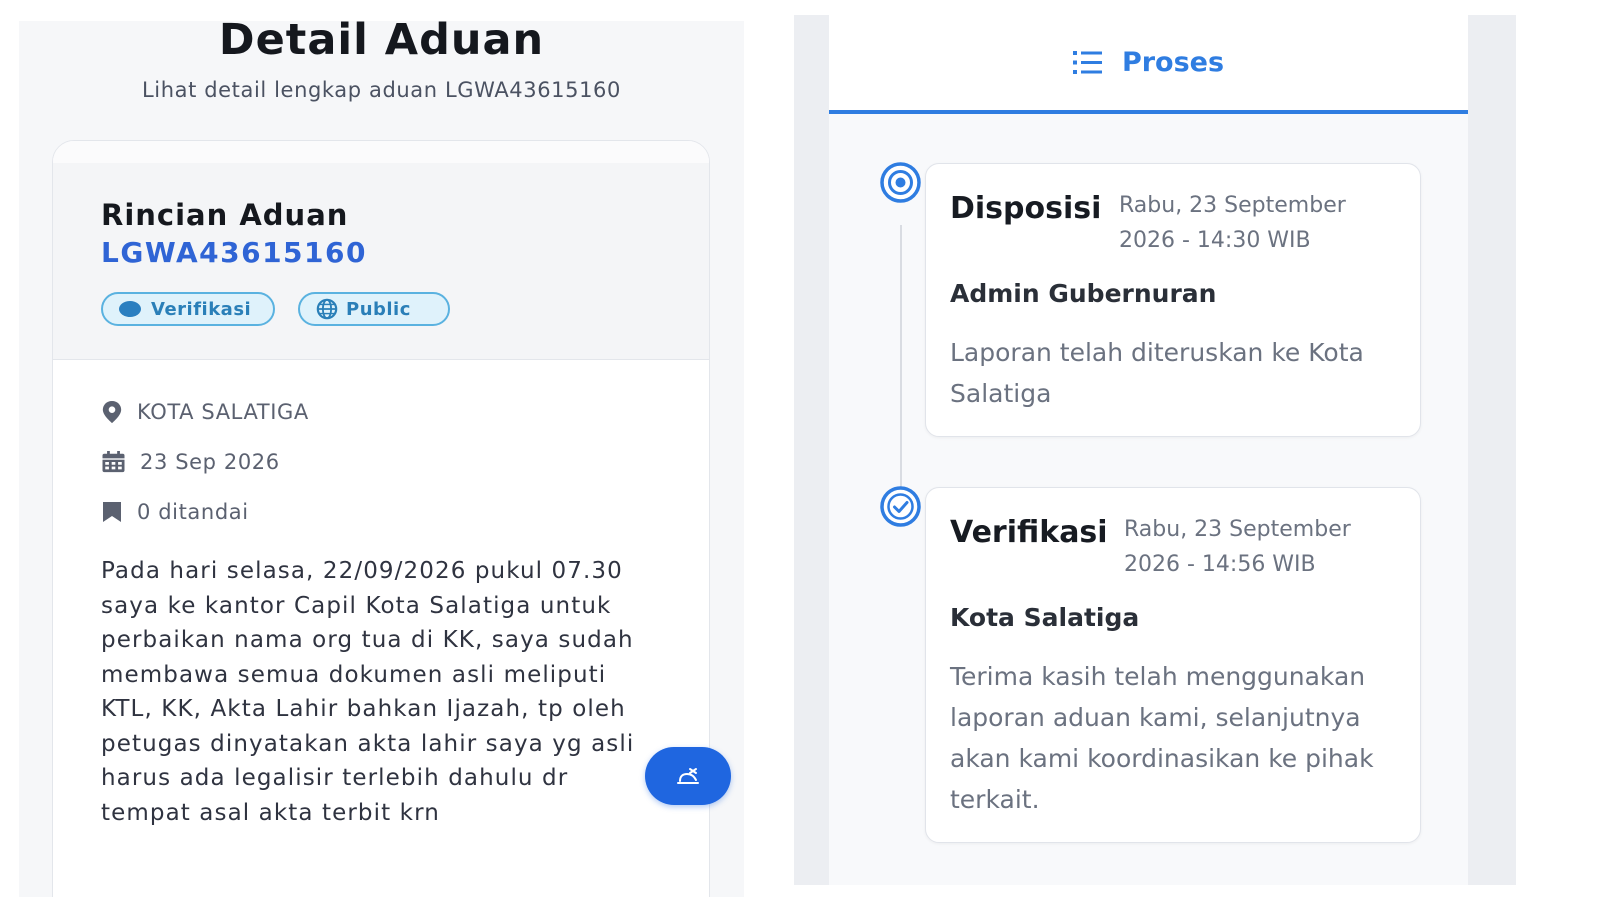 The image size is (1600, 900). I want to click on page-title: Detail Aduan, so click(381, 43).